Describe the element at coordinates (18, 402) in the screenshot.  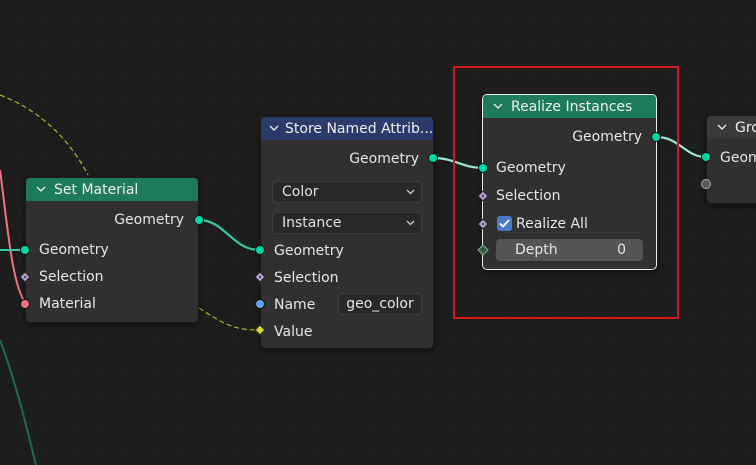
I see `link-green-lower` at that location.